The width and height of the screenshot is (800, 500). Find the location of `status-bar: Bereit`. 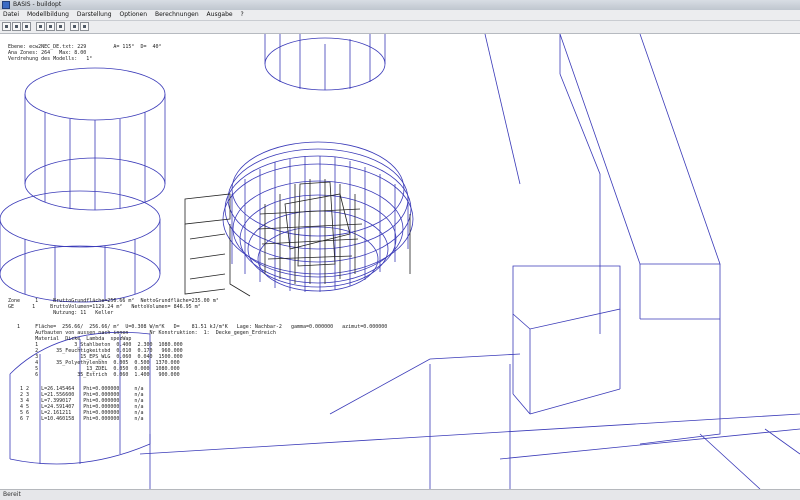

status-bar: Bereit is located at coordinates (400, 494).